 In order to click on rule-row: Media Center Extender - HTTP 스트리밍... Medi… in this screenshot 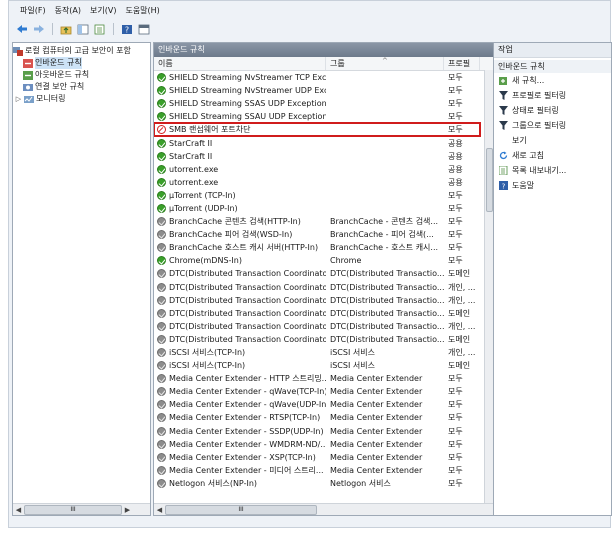, I will do `click(317, 378)`.